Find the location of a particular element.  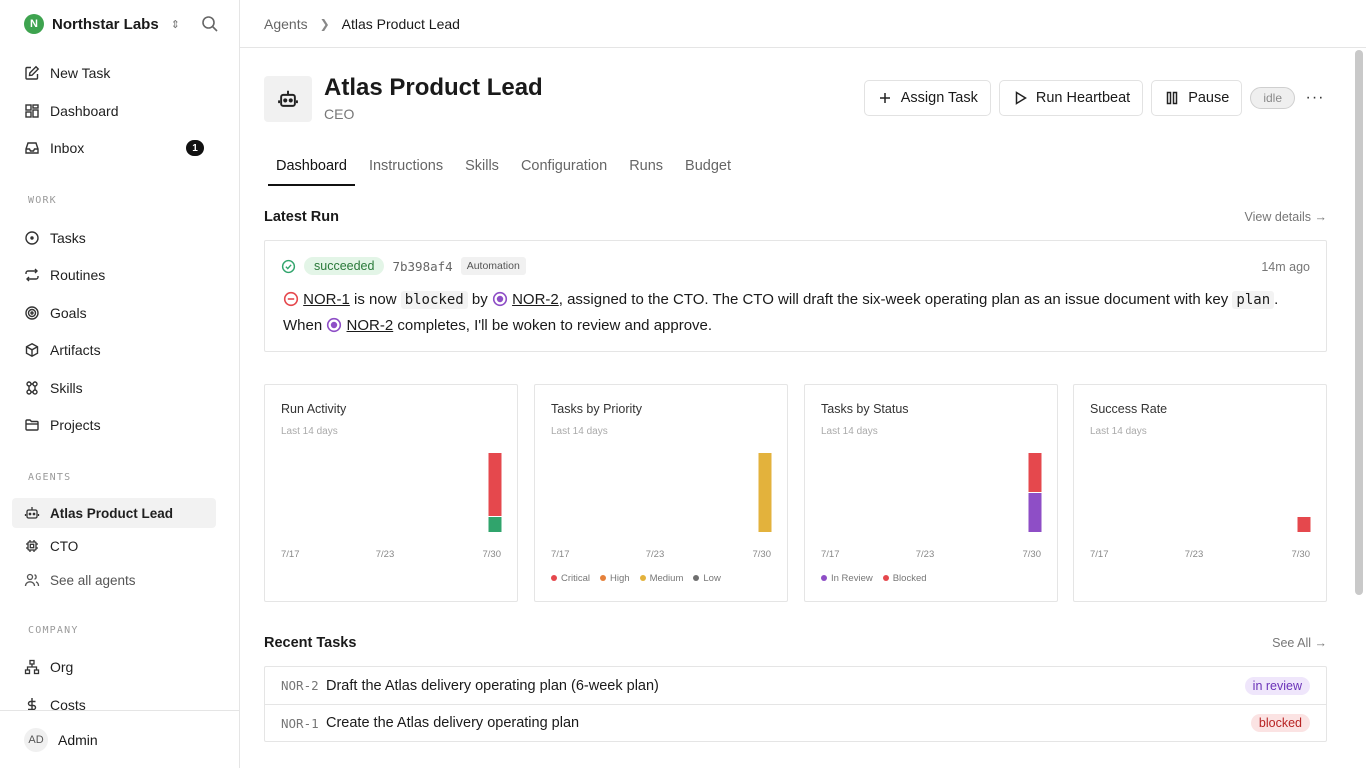

nav-dashboard: Dashboard is located at coordinates (114, 111).